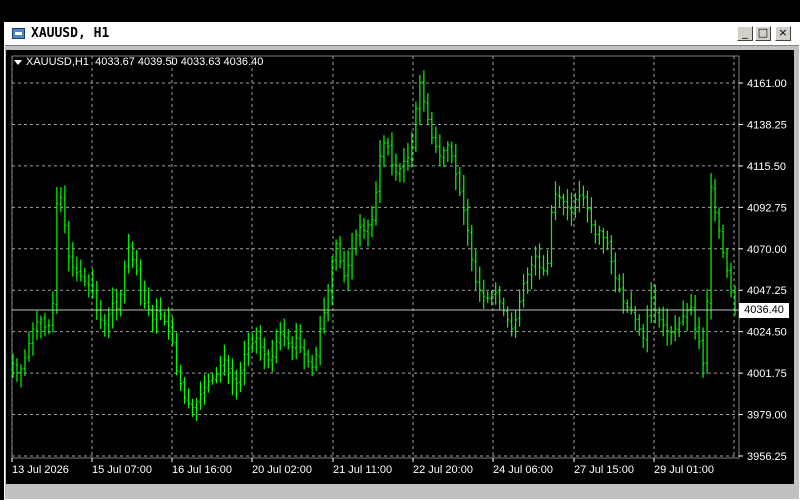 The width and height of the screenshot is (800, 500). I want to click on time-tick-label: 27 Jul 15:00, so click(604, 470).